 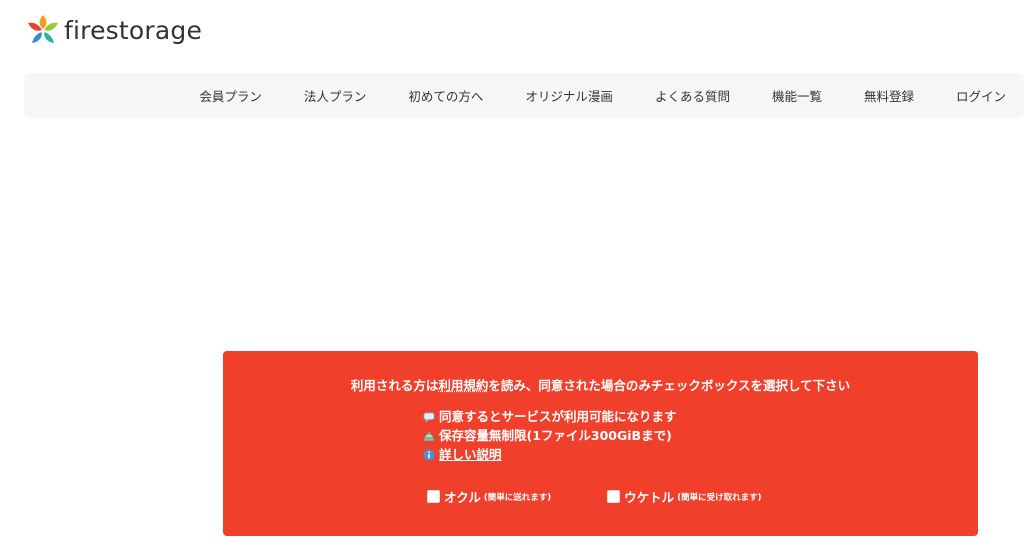 I want to click on uketoru-checkbox: ウケトル (簡単に受け取れます), so click(x=684, y=496).